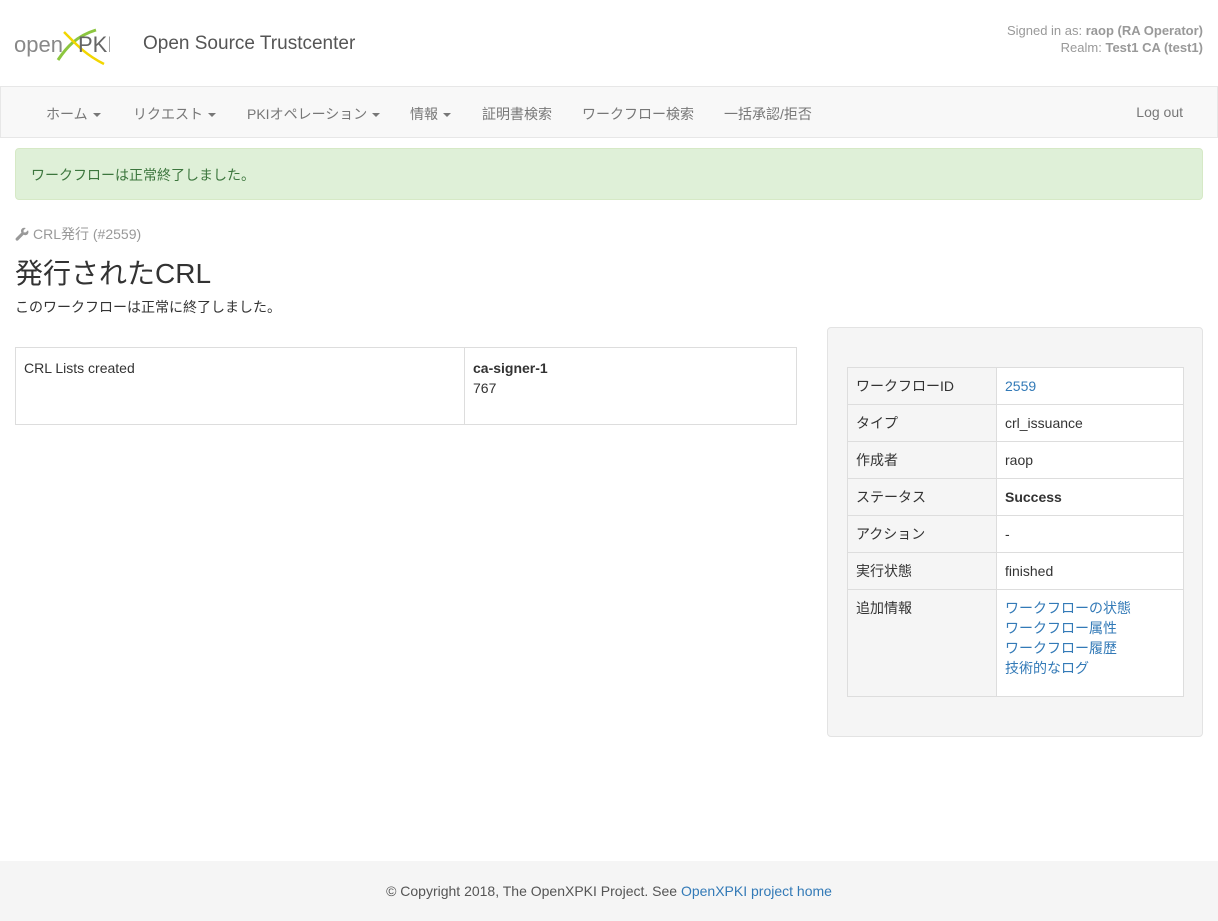  Describe the element at coordinates (67, 114) in the screenshot. I see `nav-home-label: ホーム` at that location.